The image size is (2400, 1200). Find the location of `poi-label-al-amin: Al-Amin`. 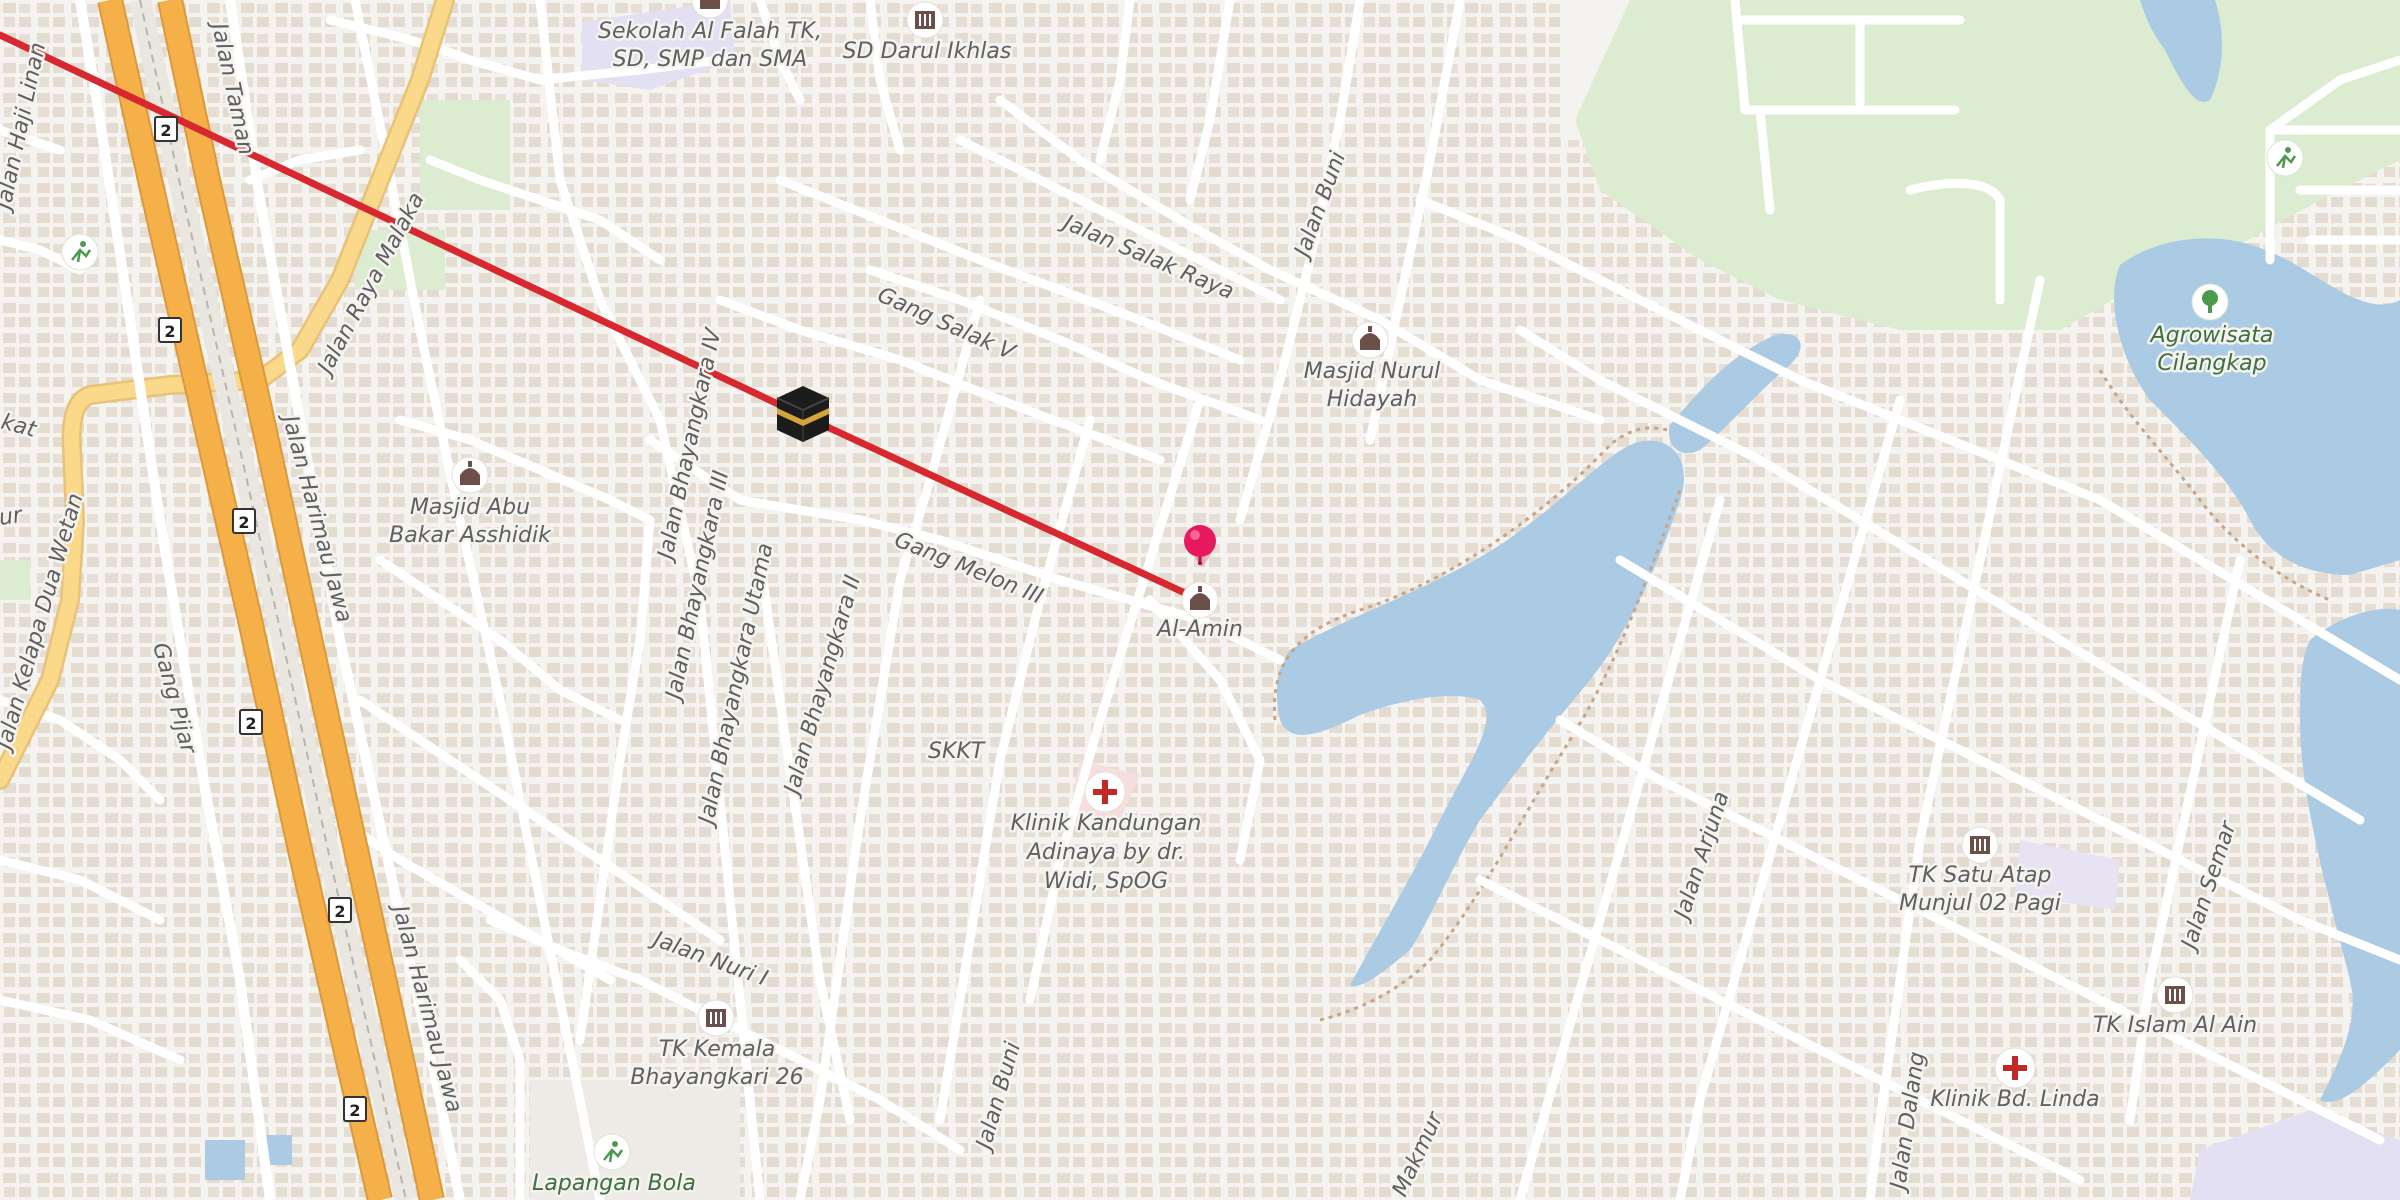

poi-label-al-amin: Al-Amin is located at coordinates (1199, 629).